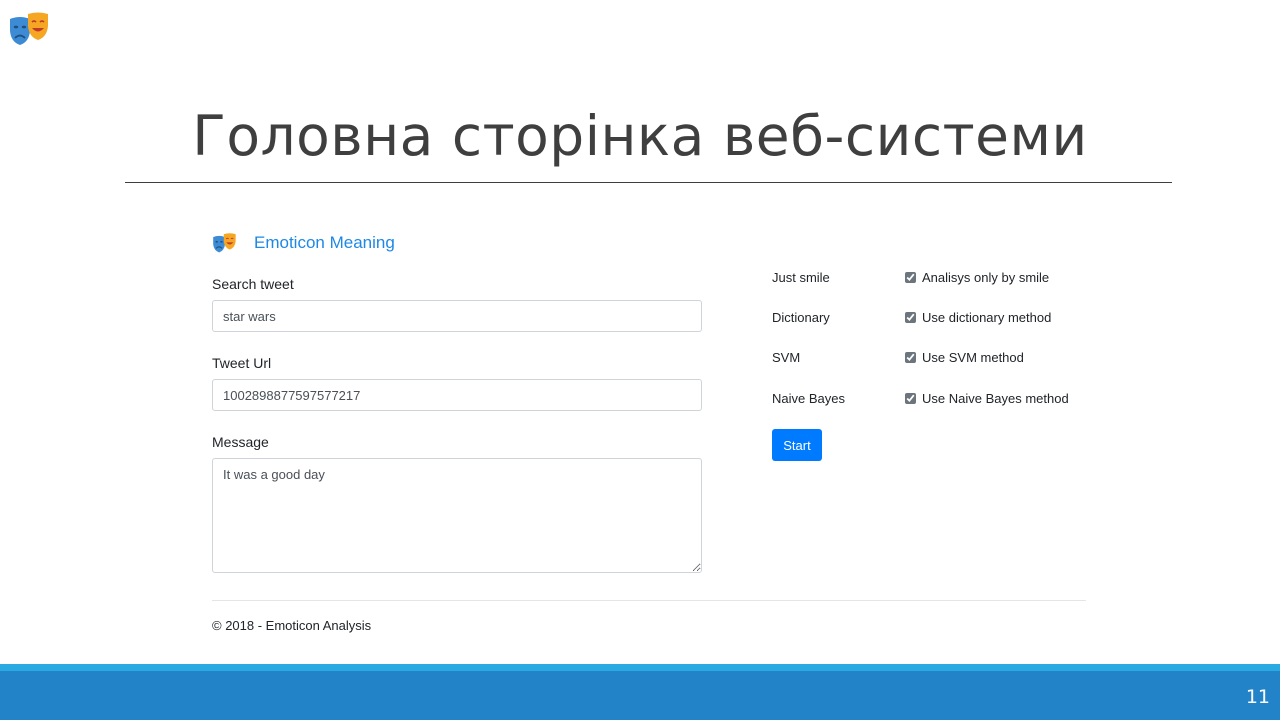 The height and width of the screenshot is (720, 1280). Describe the element at coordinates (648, 182) in the screenshot. I see `title-divider` at that location.